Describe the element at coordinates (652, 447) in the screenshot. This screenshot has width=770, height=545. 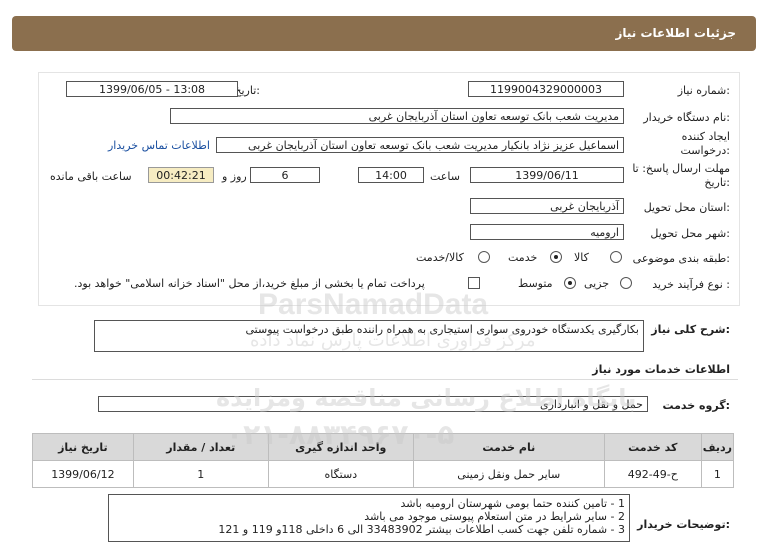
I see `col-header-service-code: کد خدمت` at that location.